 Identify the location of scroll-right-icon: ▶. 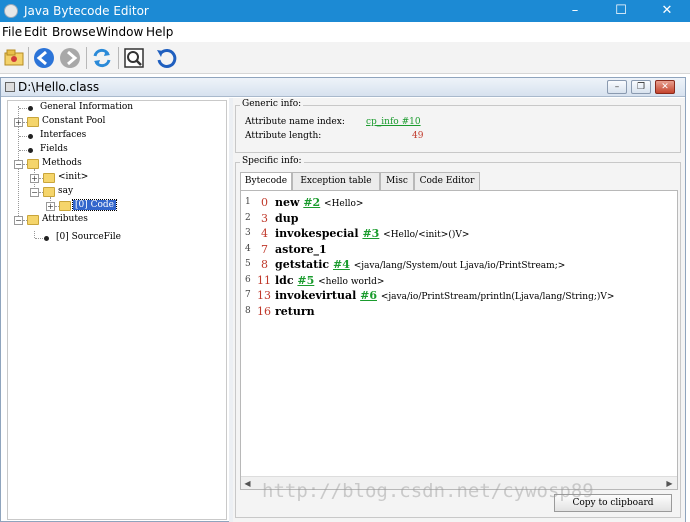
(669, 483).